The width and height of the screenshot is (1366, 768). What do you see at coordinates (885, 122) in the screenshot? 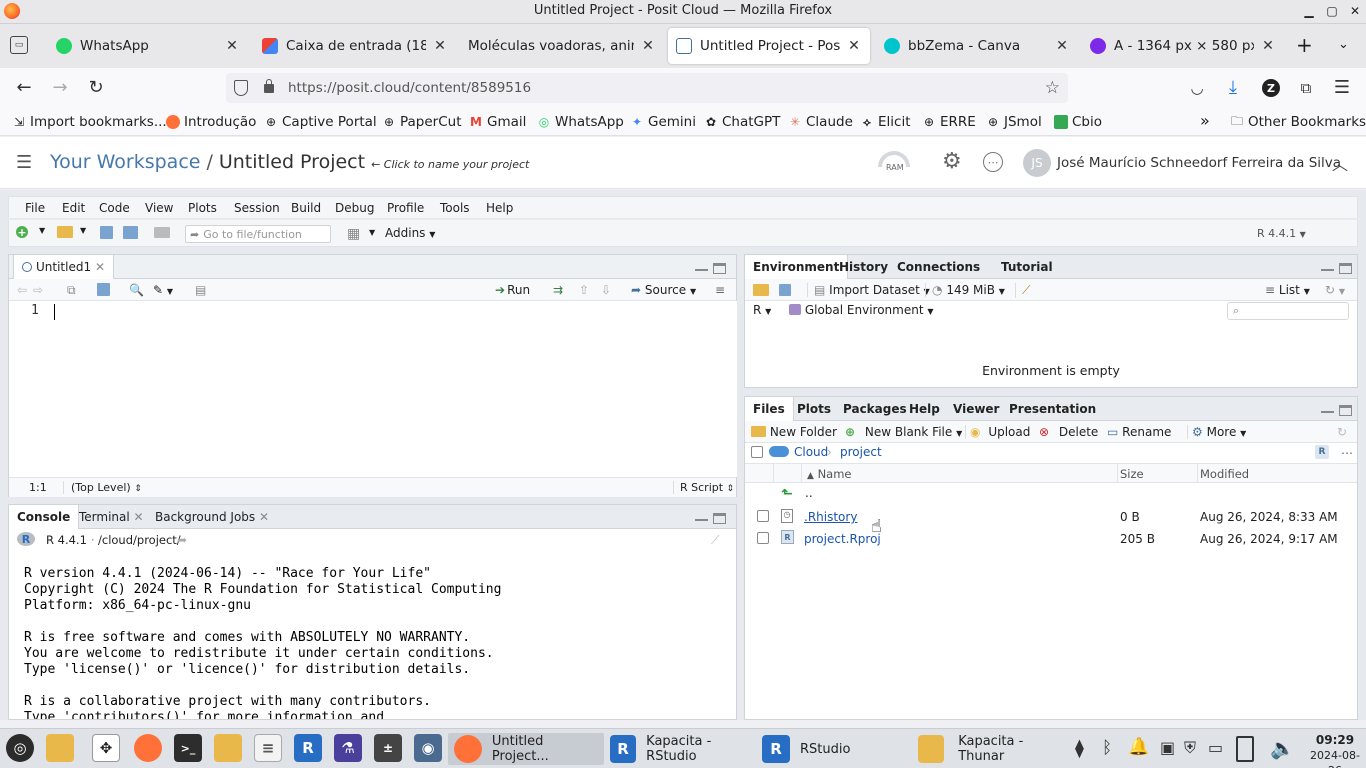
I see `bookmark-elicit: ⟡ Elicit` at bounding box center [885, 122].